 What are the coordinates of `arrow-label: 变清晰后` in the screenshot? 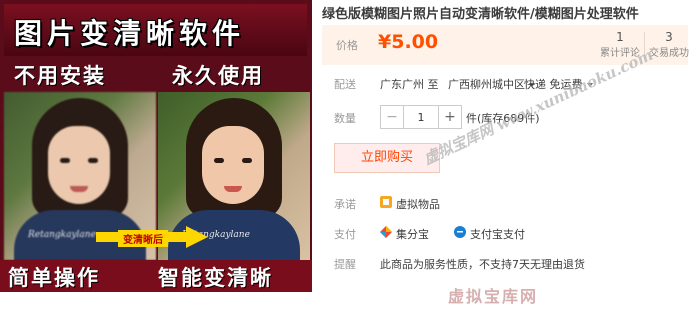 It's located at (143, 238).